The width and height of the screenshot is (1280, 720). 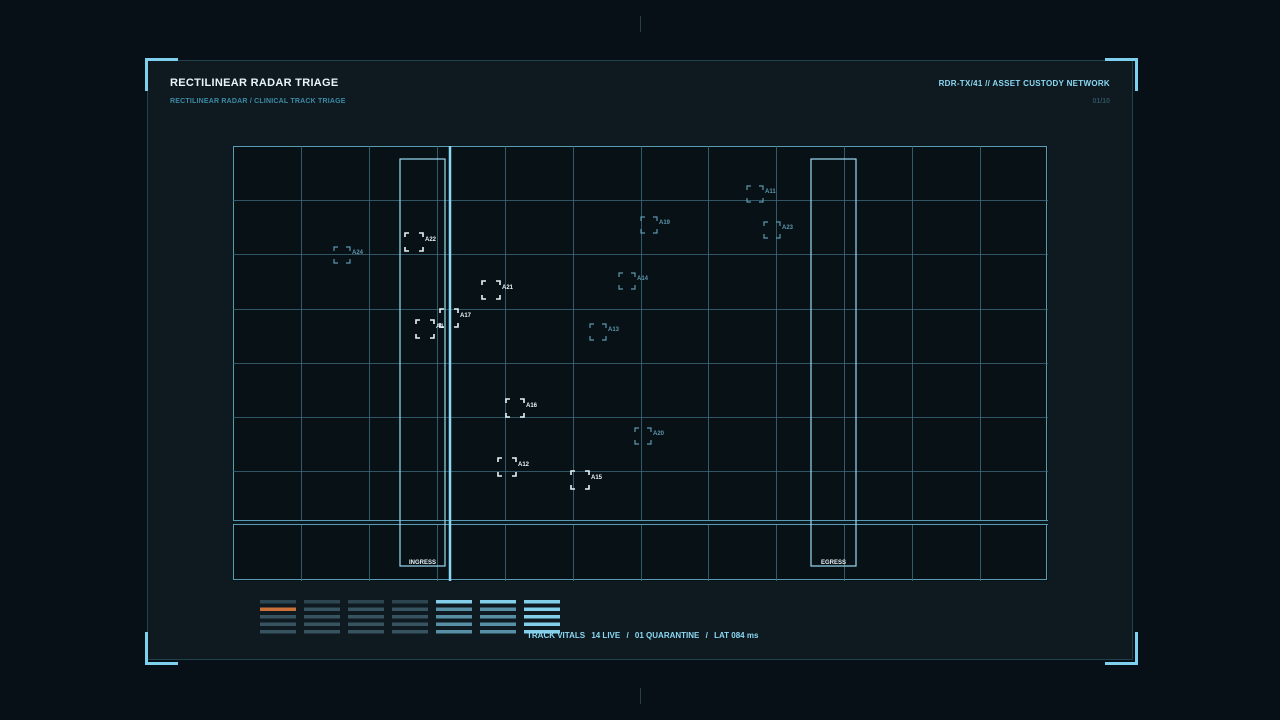 What do you see at coordinates (833, 362) in the screenshot?
I see `egress-zone` at bounding box center [833, 362].